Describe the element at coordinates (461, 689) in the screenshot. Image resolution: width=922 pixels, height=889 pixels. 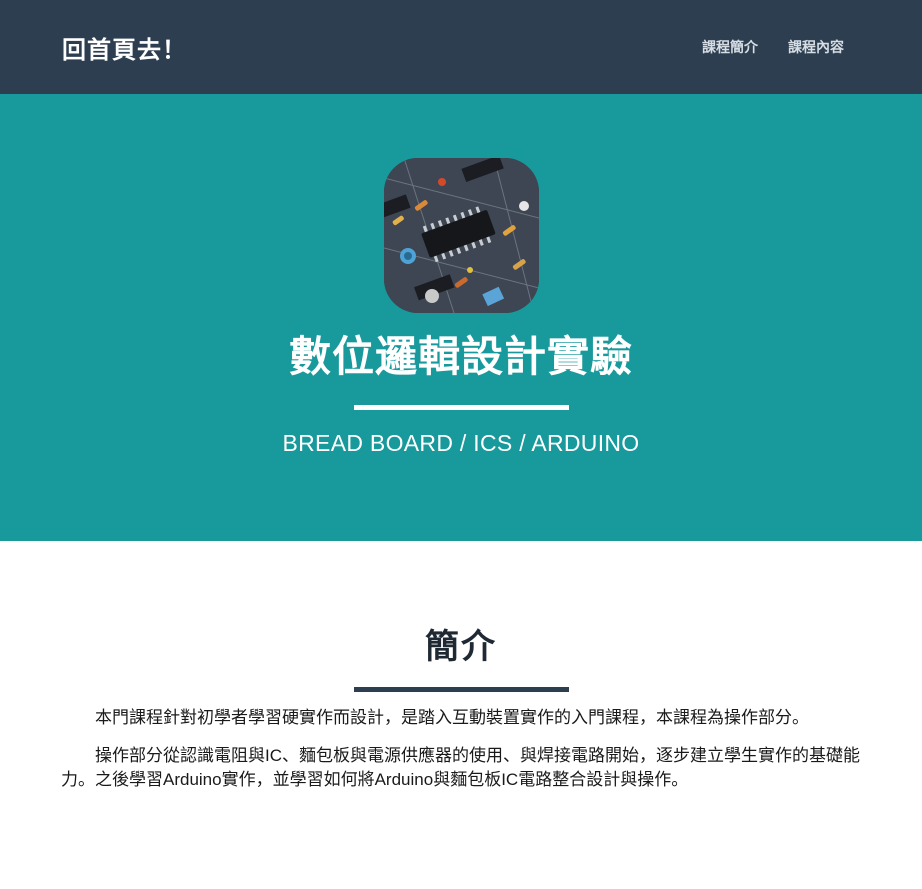
I see `section-divider` at that location.